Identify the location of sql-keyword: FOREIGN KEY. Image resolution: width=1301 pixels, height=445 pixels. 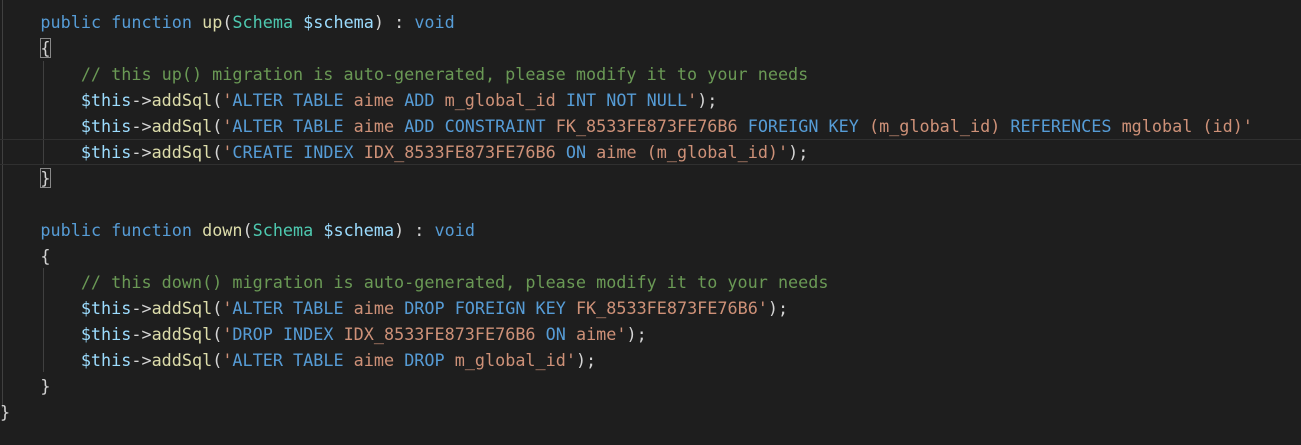
(803, 126).